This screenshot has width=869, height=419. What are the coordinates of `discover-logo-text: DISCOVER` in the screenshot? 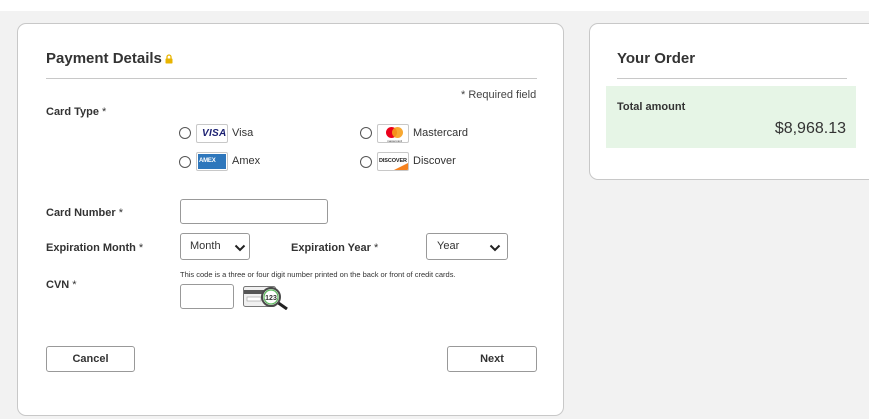 It's located at (393, 161).